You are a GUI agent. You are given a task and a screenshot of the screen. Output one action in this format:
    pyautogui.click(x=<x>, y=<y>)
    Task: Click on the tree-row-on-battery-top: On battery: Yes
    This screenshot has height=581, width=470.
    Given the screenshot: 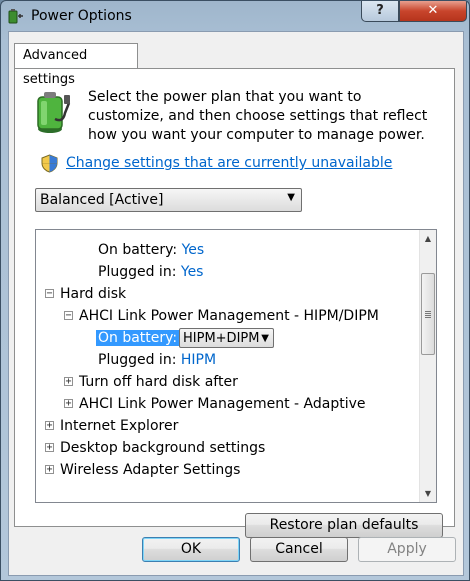 What is the action you would take?
    pyautogui.click(x=151, y=250)
    